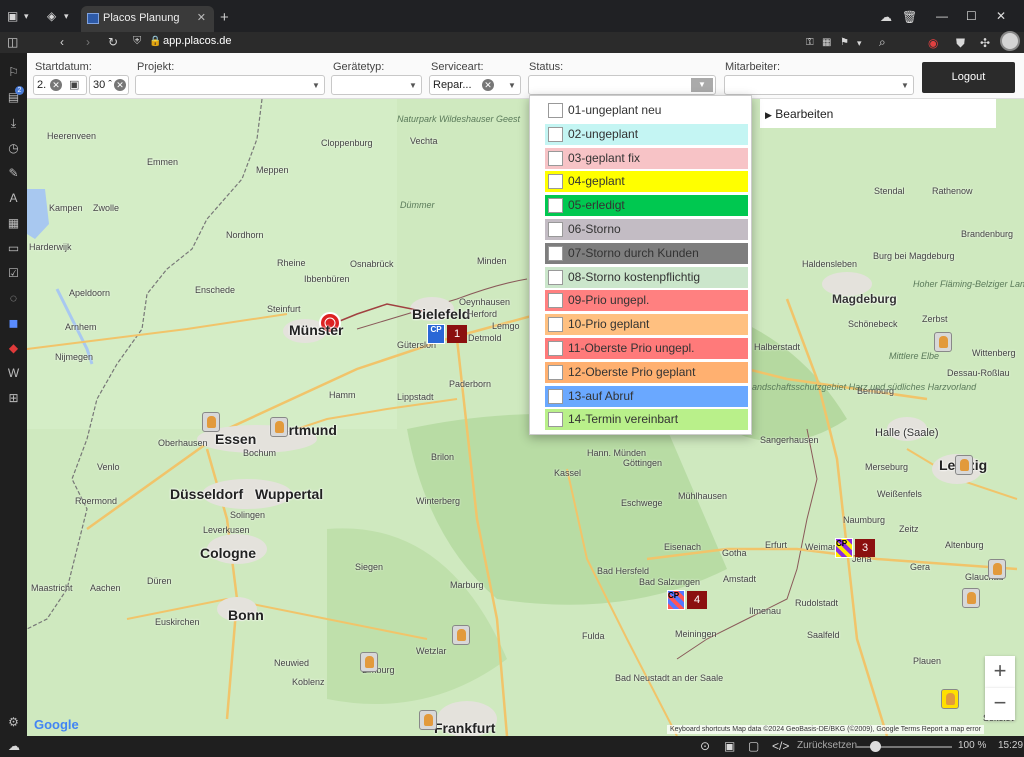  Describe the element at coordinates (819, 85) in the screenshot. I see `mitarbeiter-select: ▼` at that location.